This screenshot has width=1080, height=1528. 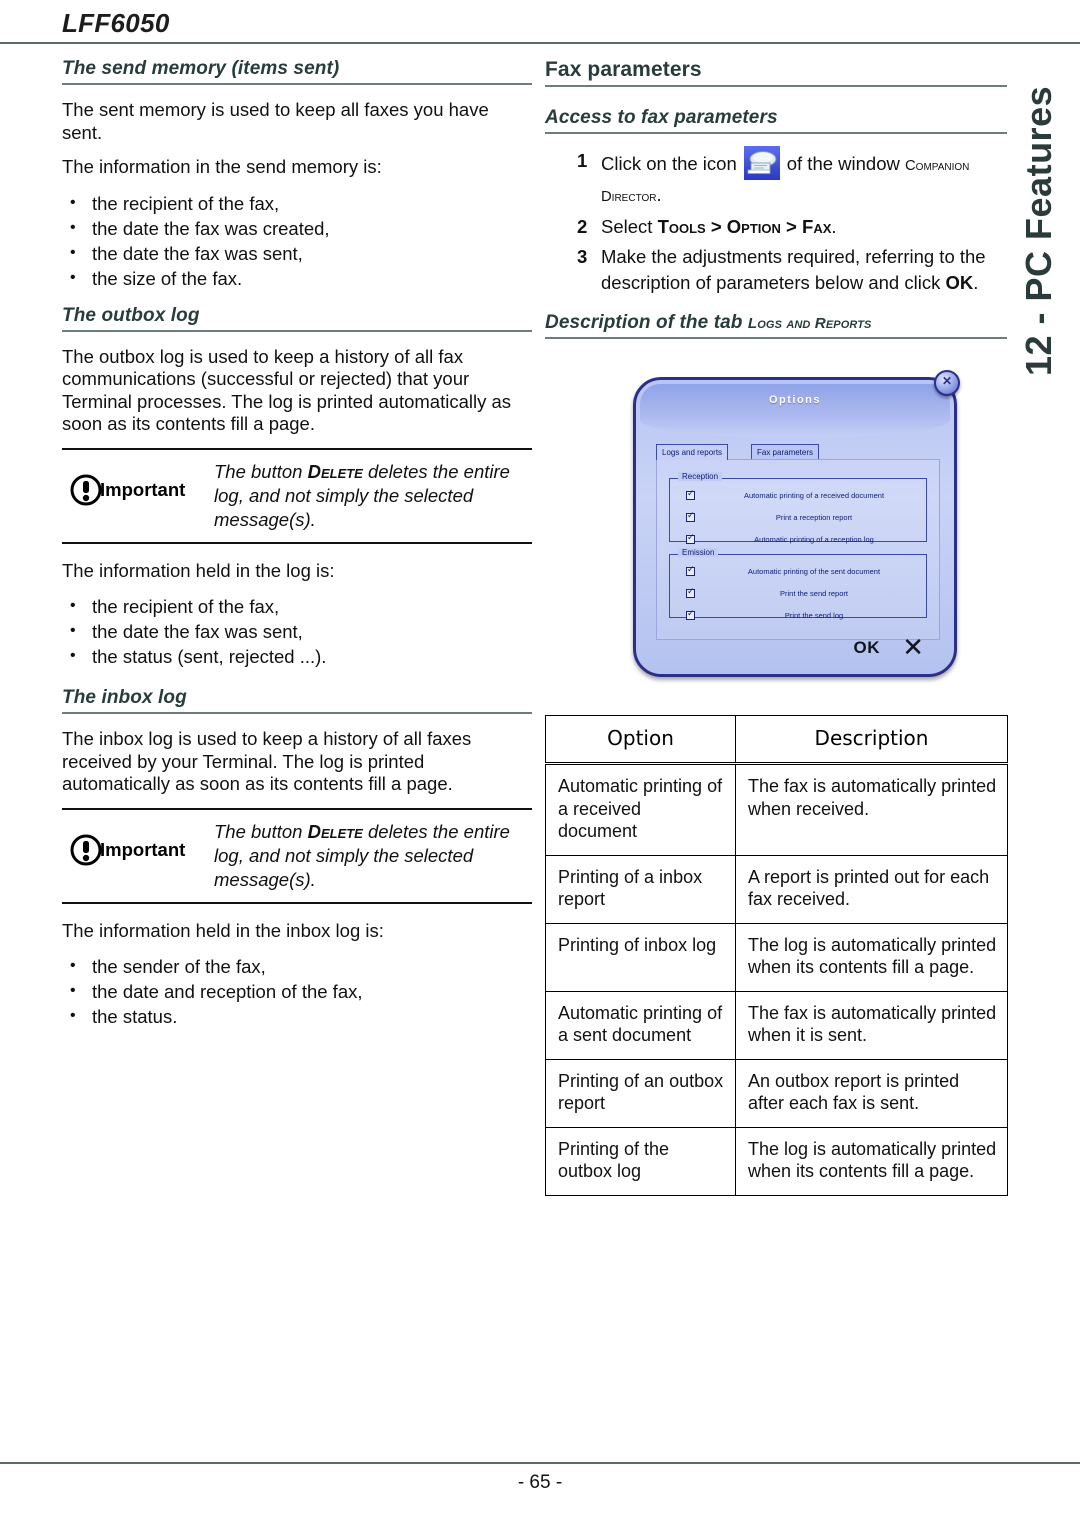 What do you see at coordinates (131, 315) in the screenshot?
I see `heading-outbox-log: The outbox log` at bounding box center [131, 315].